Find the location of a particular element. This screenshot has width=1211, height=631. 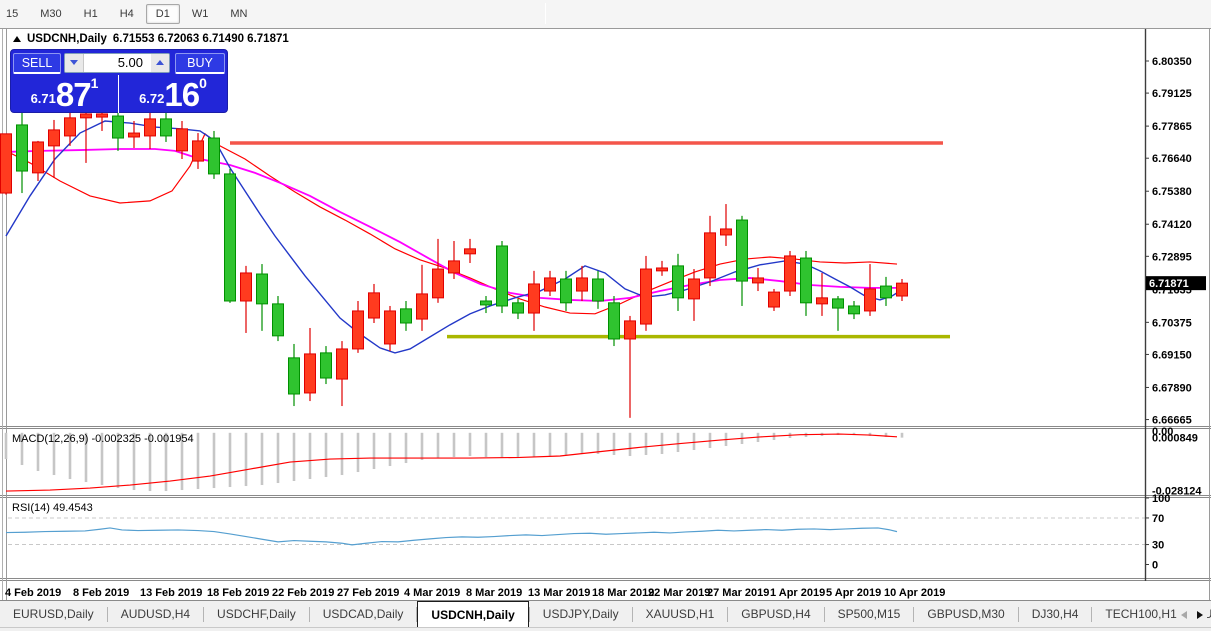

sell-price: 6.71 87 1 is located at coordinates (65, 94).